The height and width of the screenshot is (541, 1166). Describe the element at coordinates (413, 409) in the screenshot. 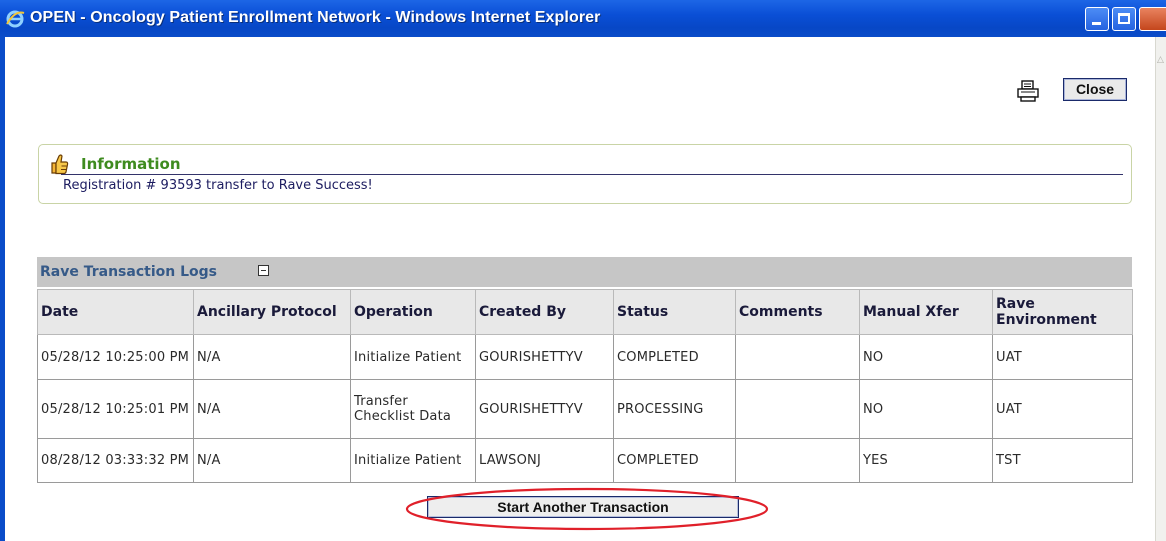

I see `cell-operation: Transfer Checklist Data` at that location.